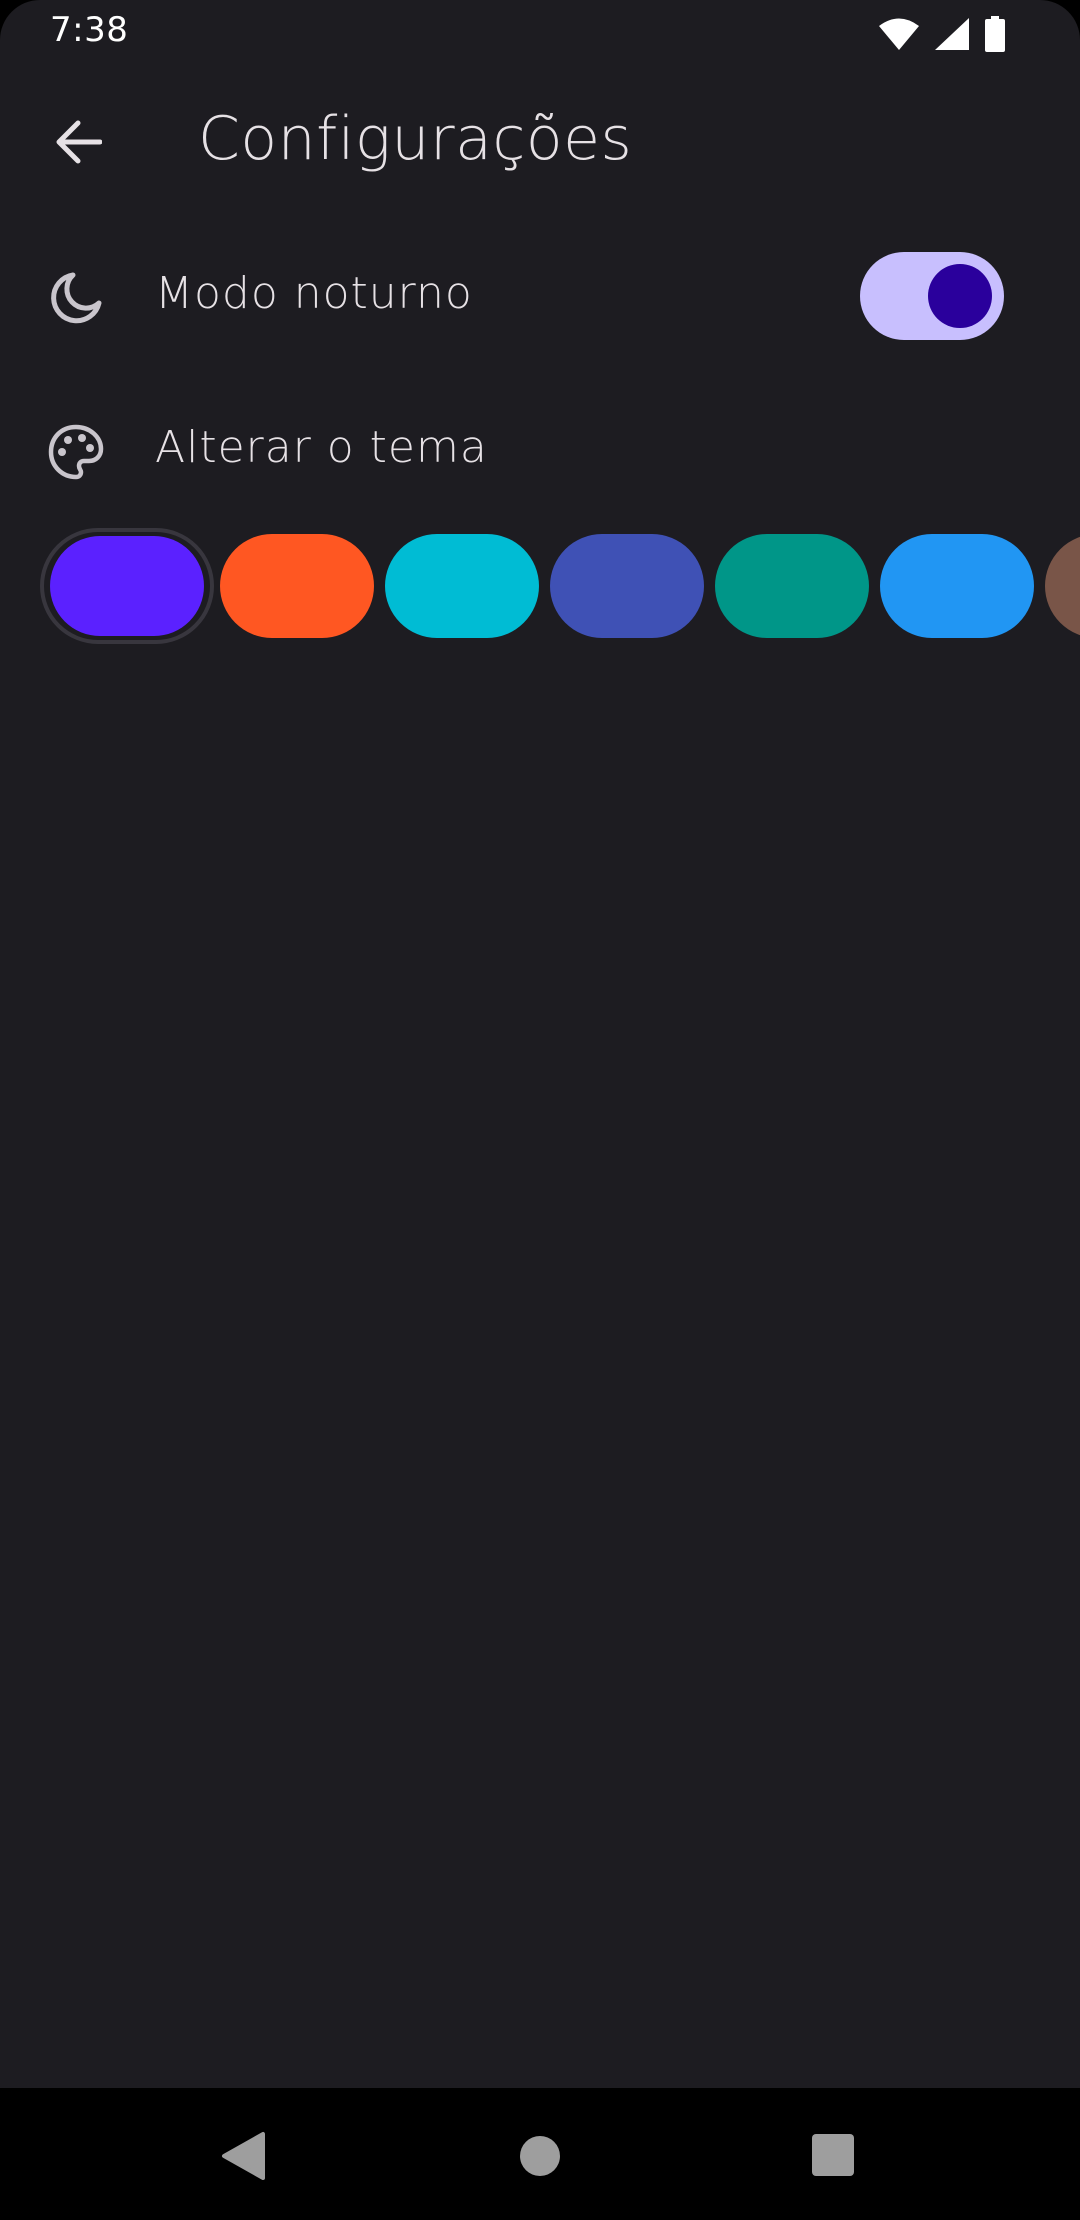  I want to click on arrow-back-icon, so click(79, 142).